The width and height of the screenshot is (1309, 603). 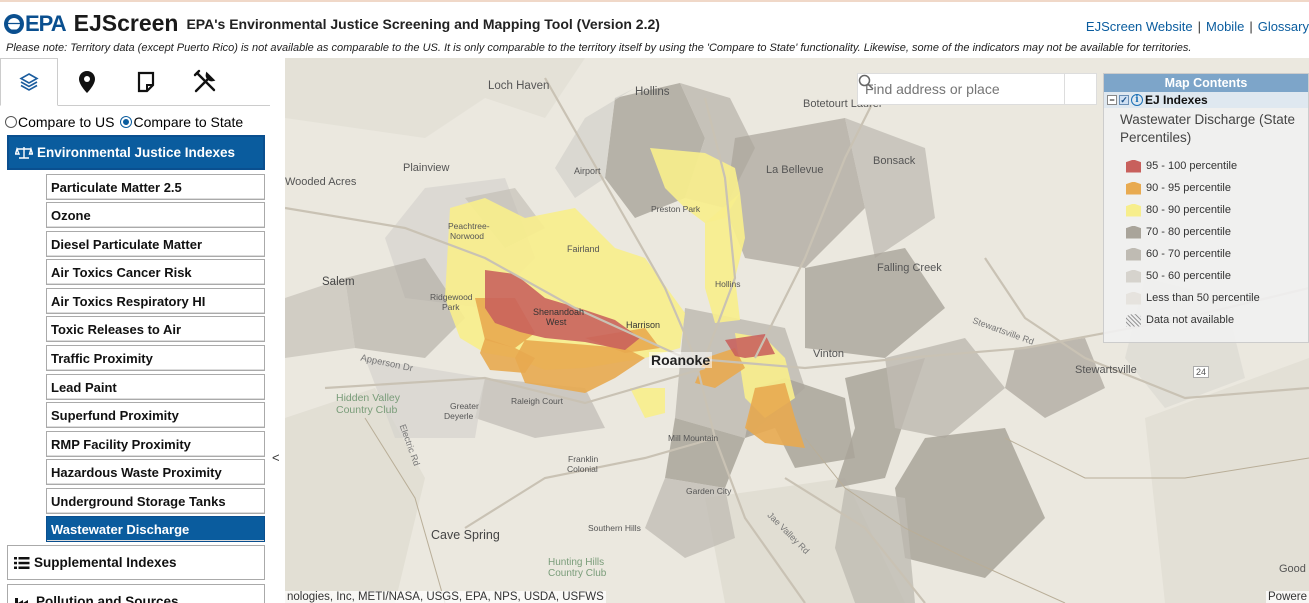 I want to click on place-label: Shenandoah, so click(x=559, y=312).